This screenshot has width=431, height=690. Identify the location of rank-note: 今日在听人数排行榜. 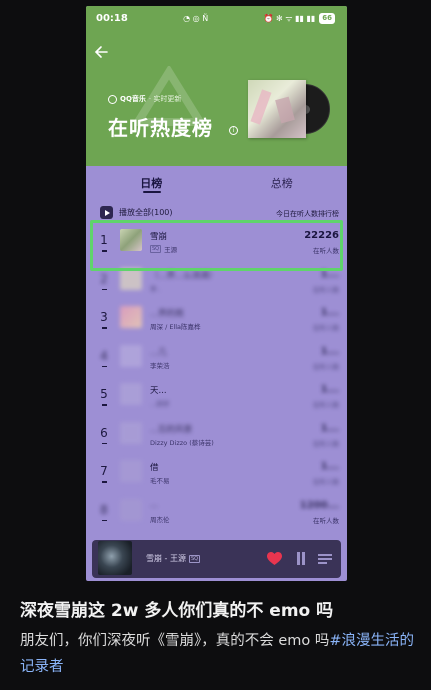
(307, 214).